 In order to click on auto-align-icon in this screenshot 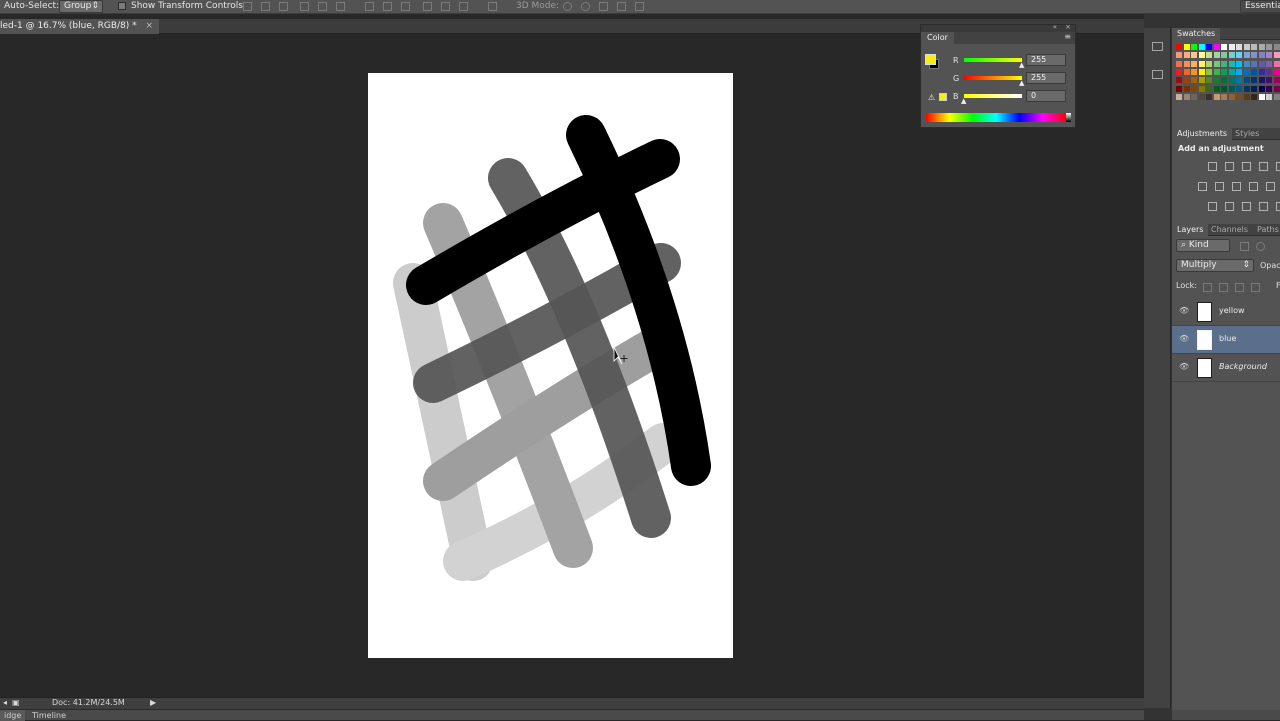, I will do `click(492, 6)`.